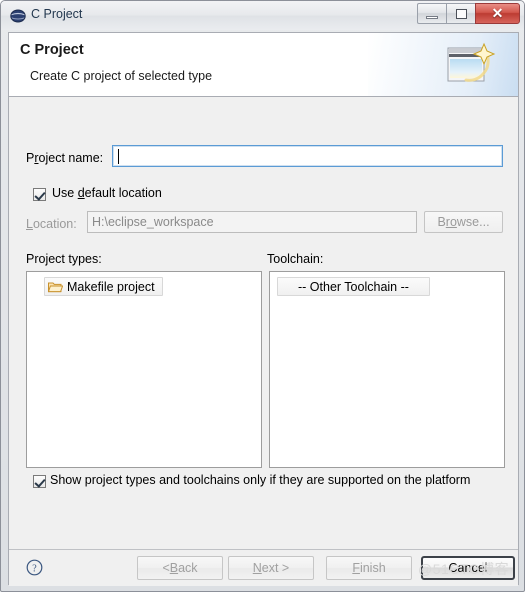 The image size is (525, 592). Describe the element at coordinates (121, 76) in the screenshot. I see `page-subtitle: Create C project of selected type` at that location.